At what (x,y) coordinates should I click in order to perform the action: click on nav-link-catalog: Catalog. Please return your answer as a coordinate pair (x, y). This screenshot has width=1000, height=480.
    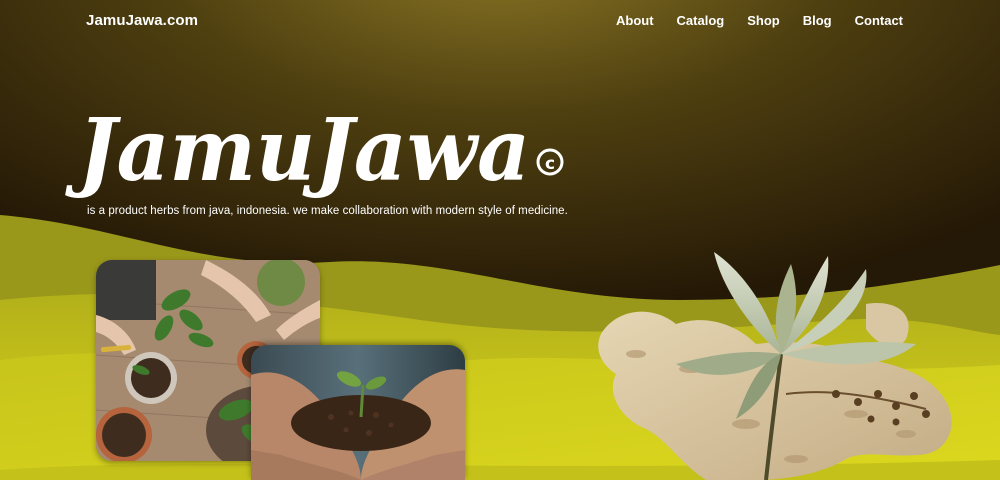
    Looking at the image, I should click on (701, 20).